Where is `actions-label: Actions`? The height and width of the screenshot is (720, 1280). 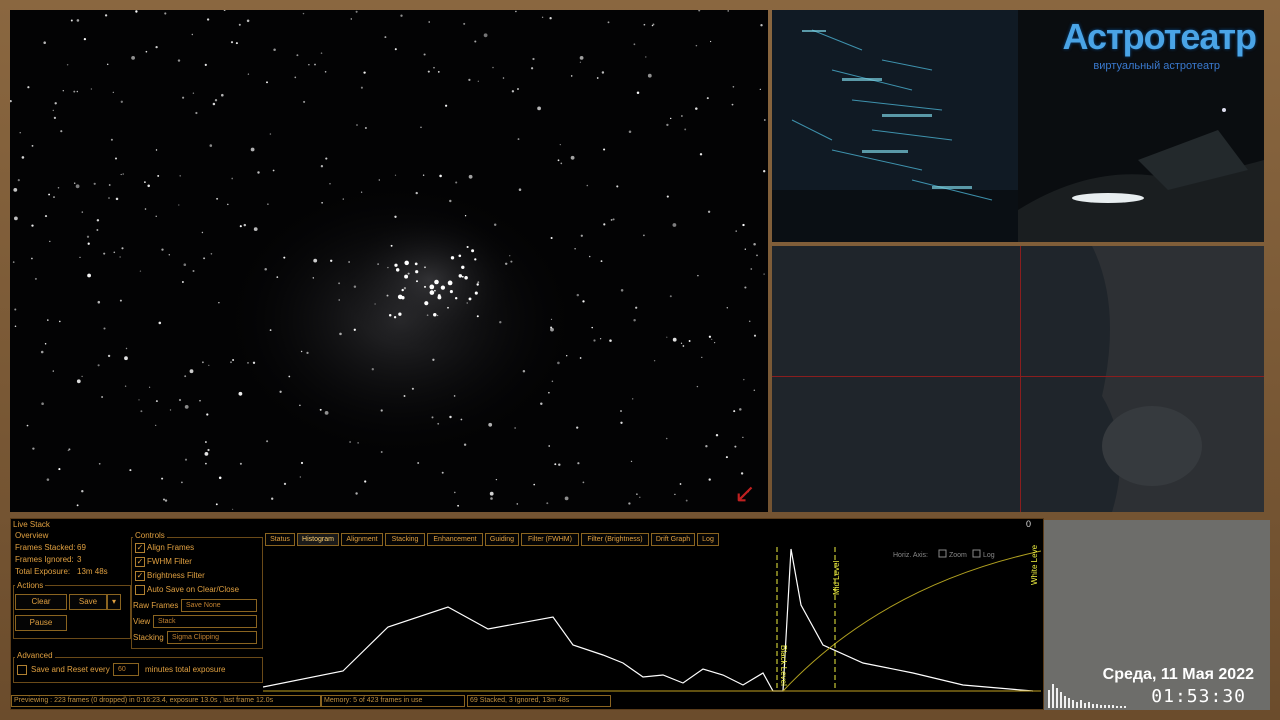
actions-label: Actions is located at coordinates (30, 585).